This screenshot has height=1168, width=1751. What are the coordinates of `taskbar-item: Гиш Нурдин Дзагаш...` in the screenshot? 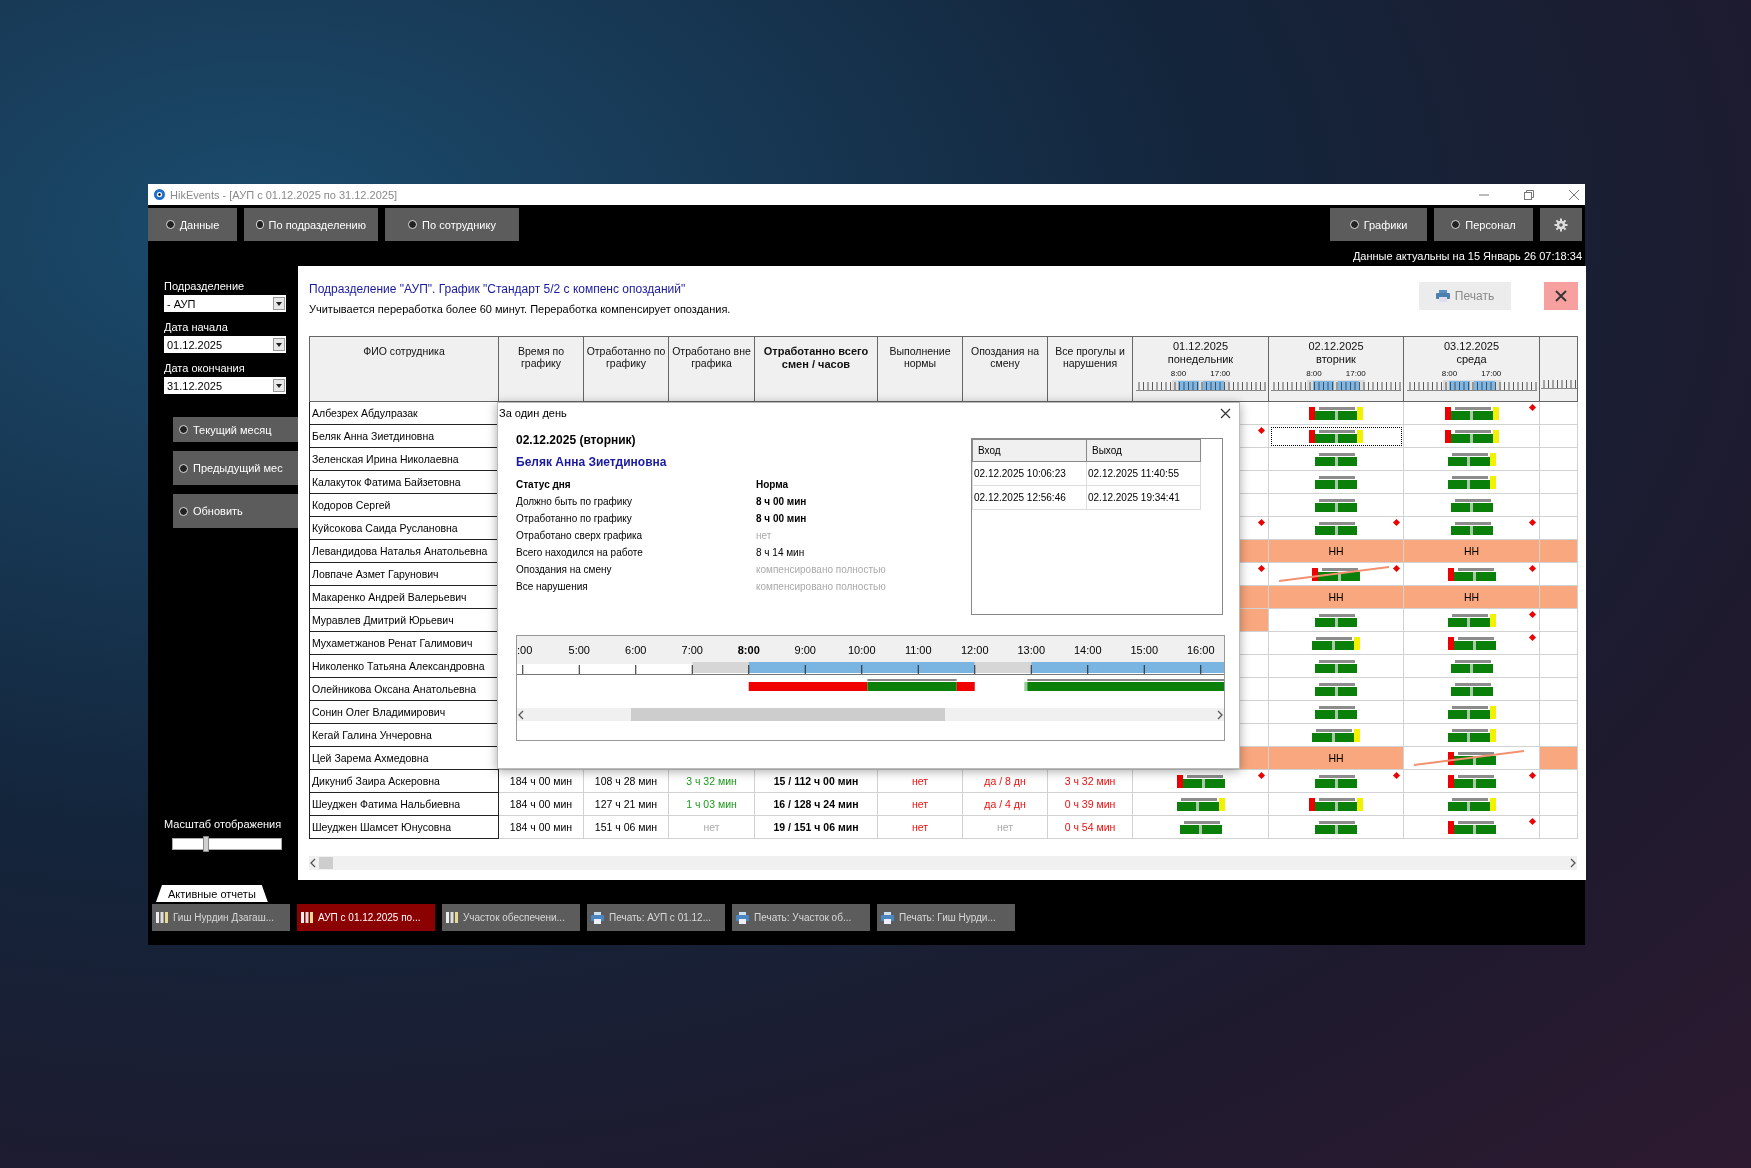 It's located at (221, 917).